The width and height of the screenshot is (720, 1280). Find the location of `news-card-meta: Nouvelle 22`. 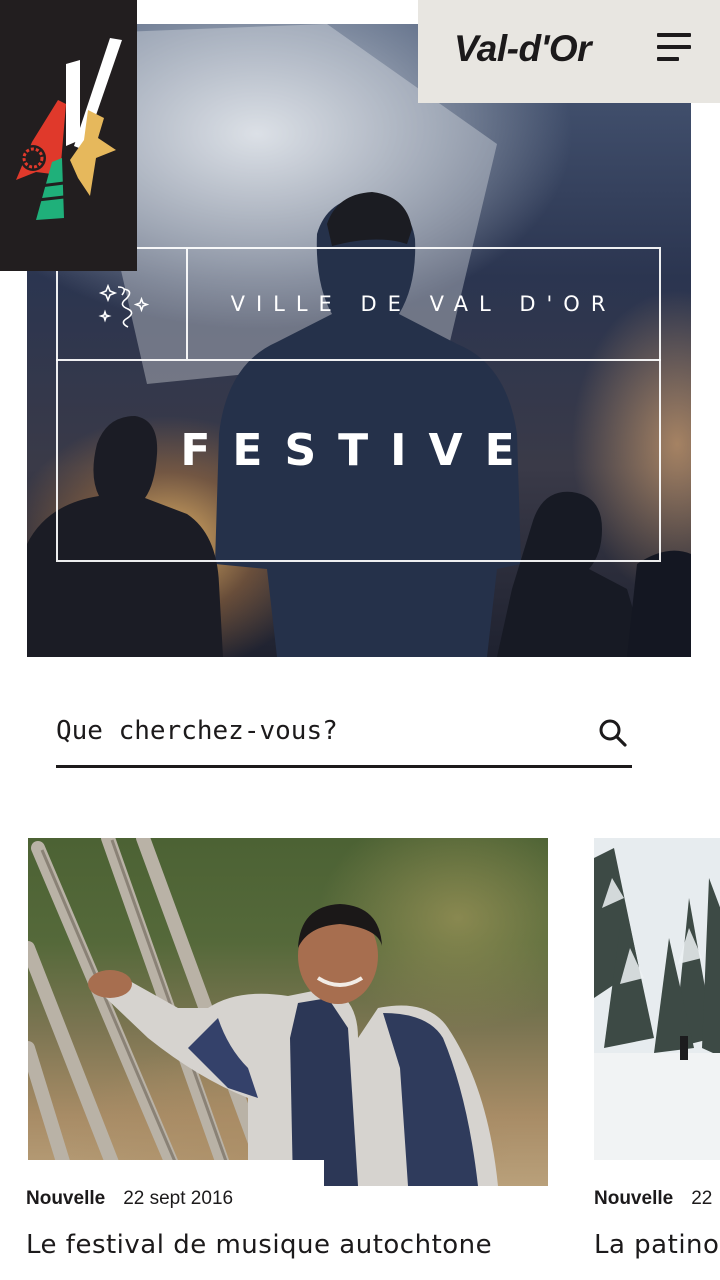

news-card-meta: Nouvelle 22 is located at coordinates (653, 1199).